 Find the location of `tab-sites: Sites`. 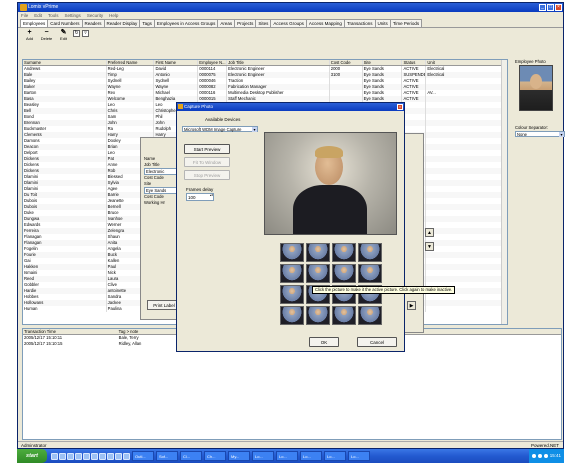

tab-sites: Sites is located at coordinates (263, 23).